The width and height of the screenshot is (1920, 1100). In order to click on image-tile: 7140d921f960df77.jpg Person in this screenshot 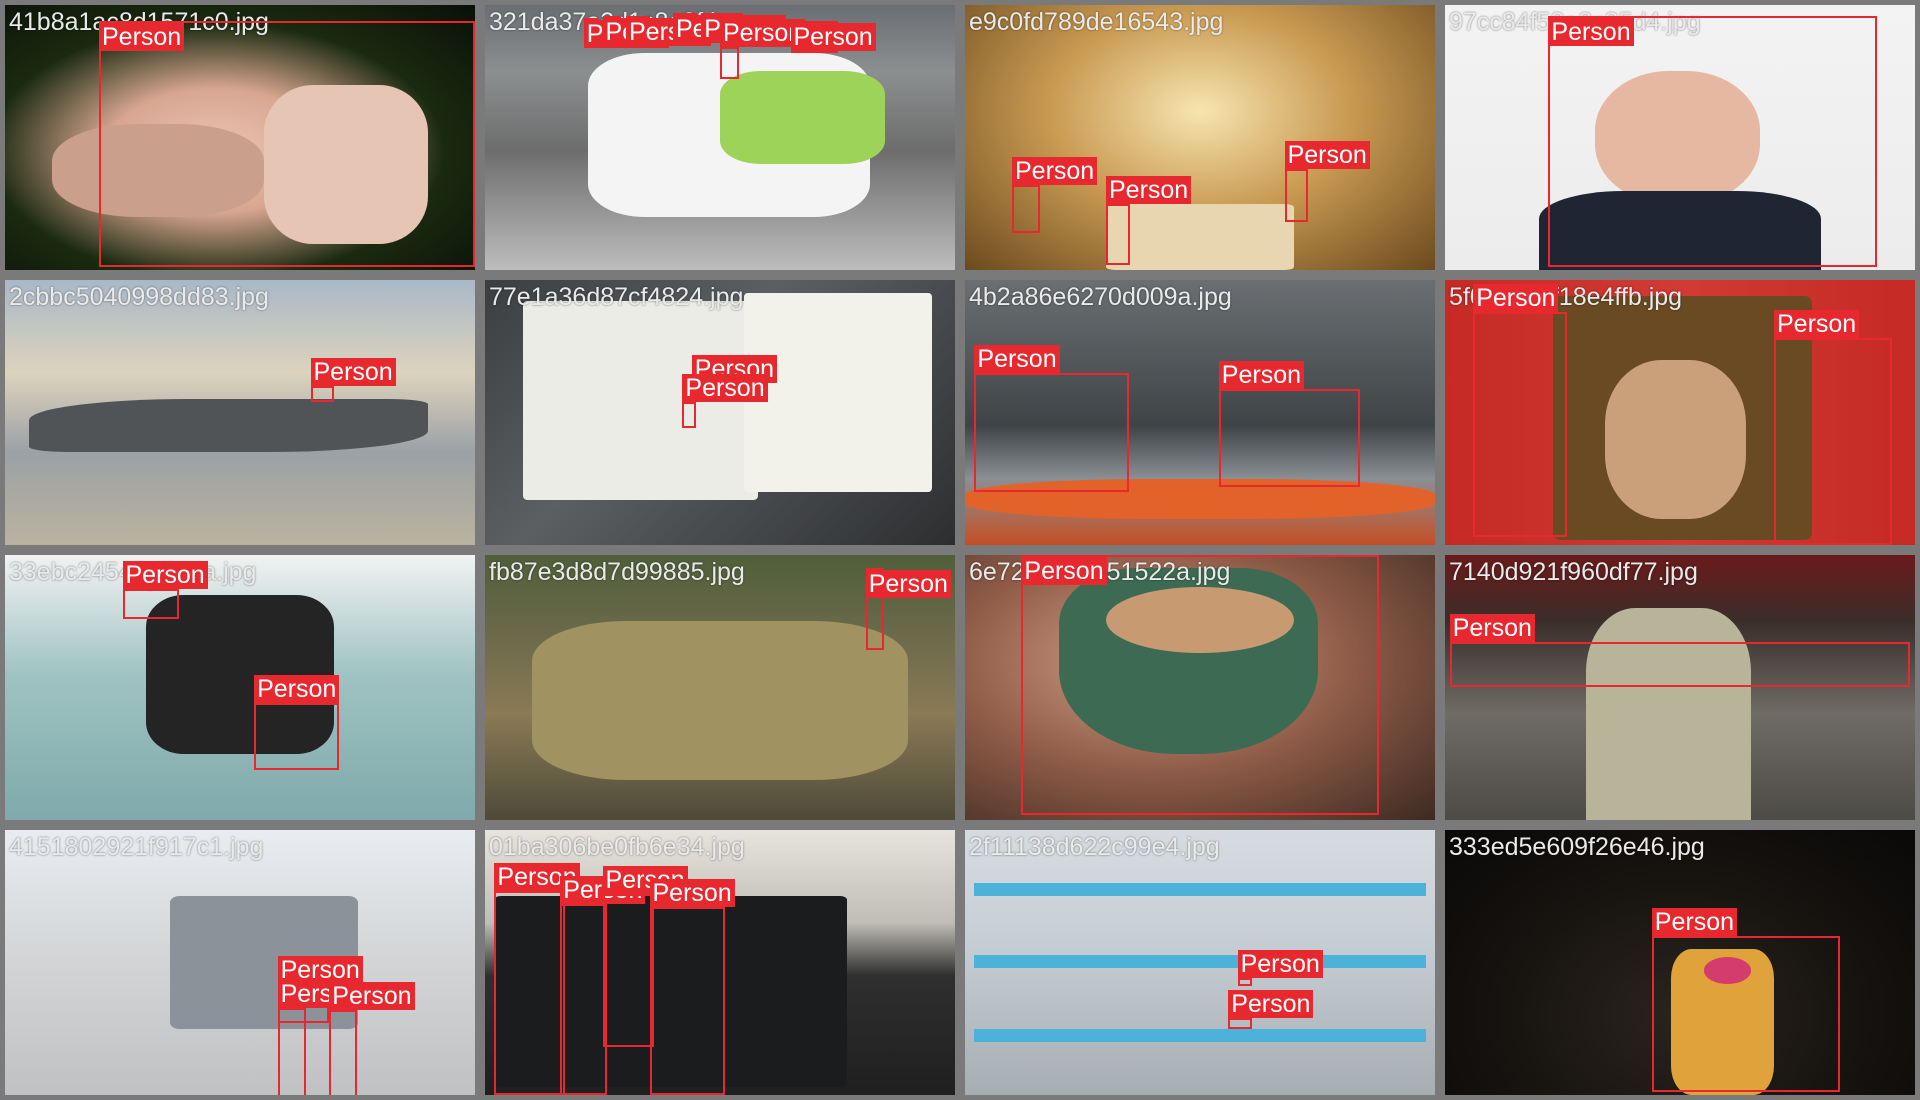, I will do `click(1680, 687)`.